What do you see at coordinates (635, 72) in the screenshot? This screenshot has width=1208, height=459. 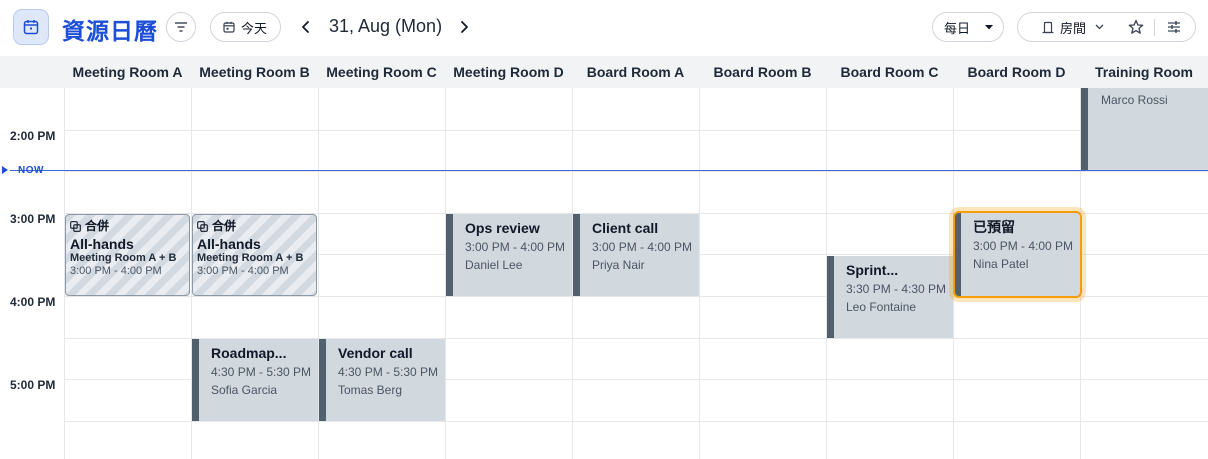 I see `column-header-board-room-a: Board Room A` at bounding box center [635, 72].